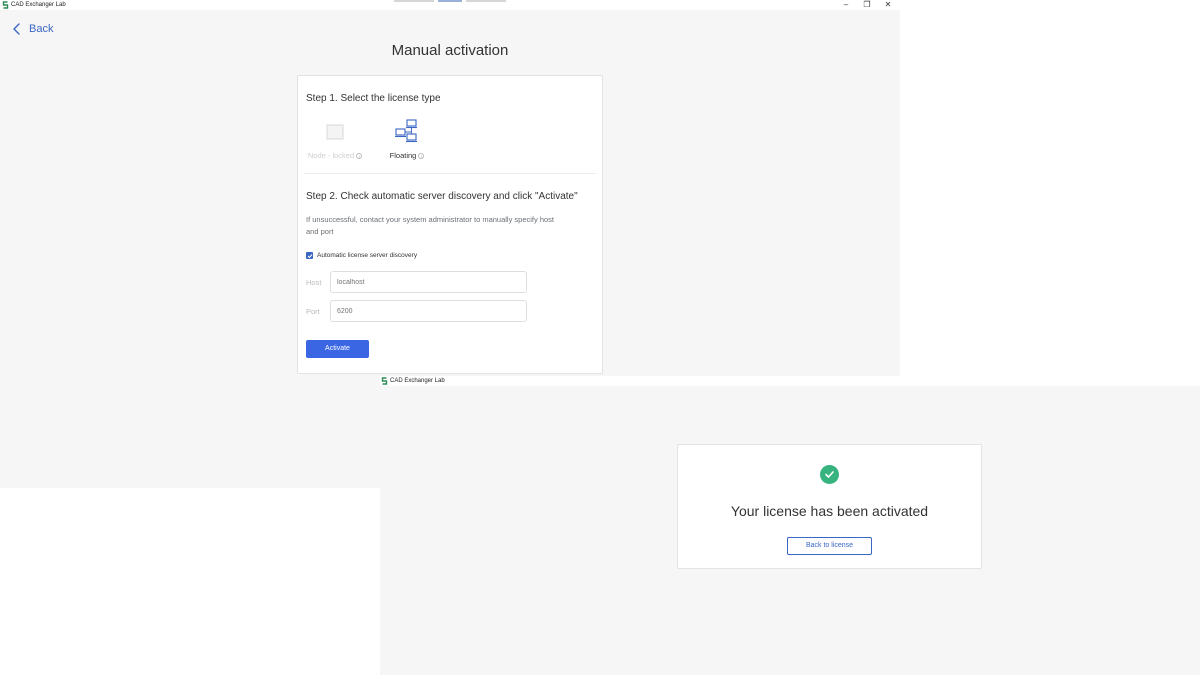  What do you see at coordinates (450, 5) in the screenshot?
I see `title-bar: CAD Exchanger Lab – ❐ ✕` at bounding box center [450, 5].